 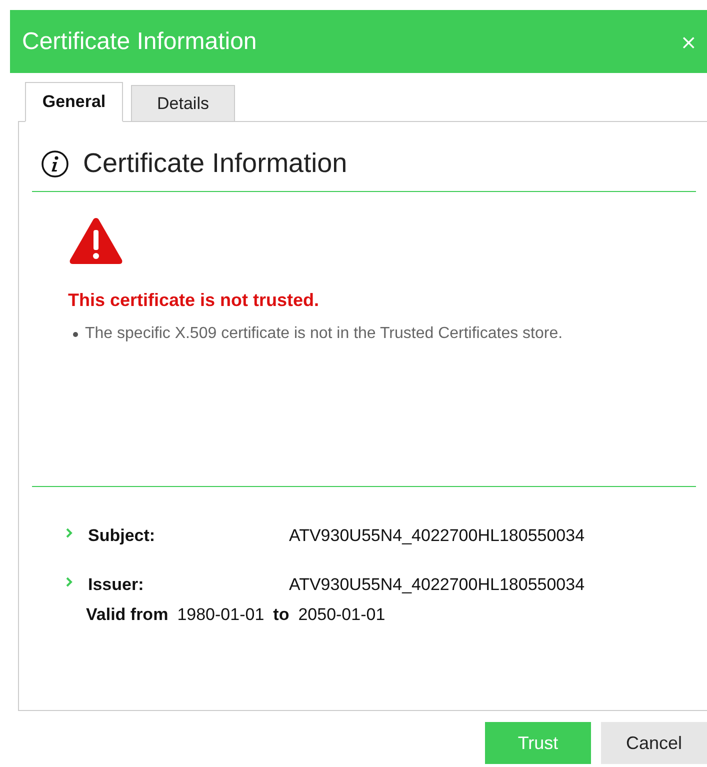 What do you see at coordinates (654, 743) in the screenshot?
I see `cancel-button: Cancel` at bounding box center [654, 743].